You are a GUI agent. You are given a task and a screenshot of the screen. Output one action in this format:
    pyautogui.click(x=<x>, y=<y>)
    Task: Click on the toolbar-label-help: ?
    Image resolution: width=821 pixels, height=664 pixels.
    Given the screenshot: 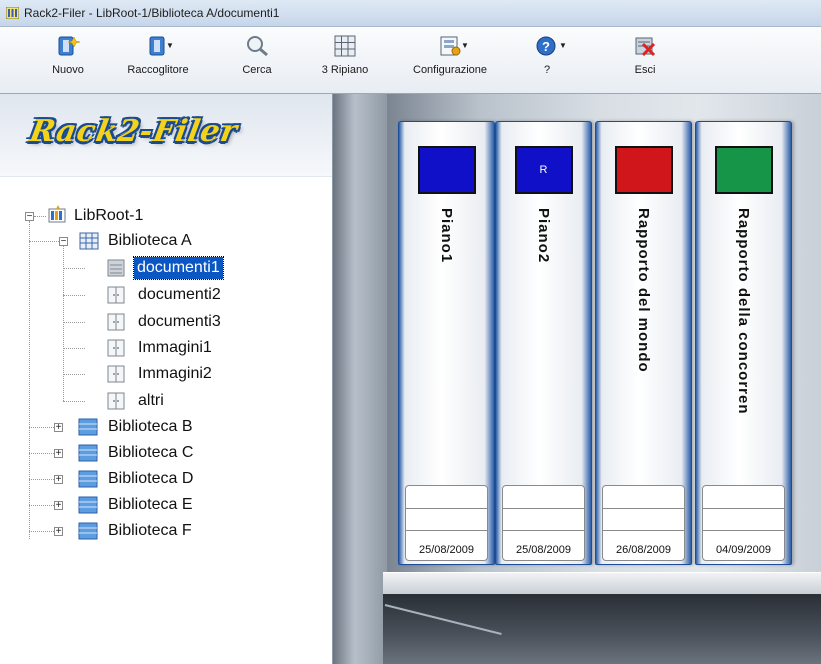 What is the action you would take?
    pyautogui.click(x=547, y=70)
    